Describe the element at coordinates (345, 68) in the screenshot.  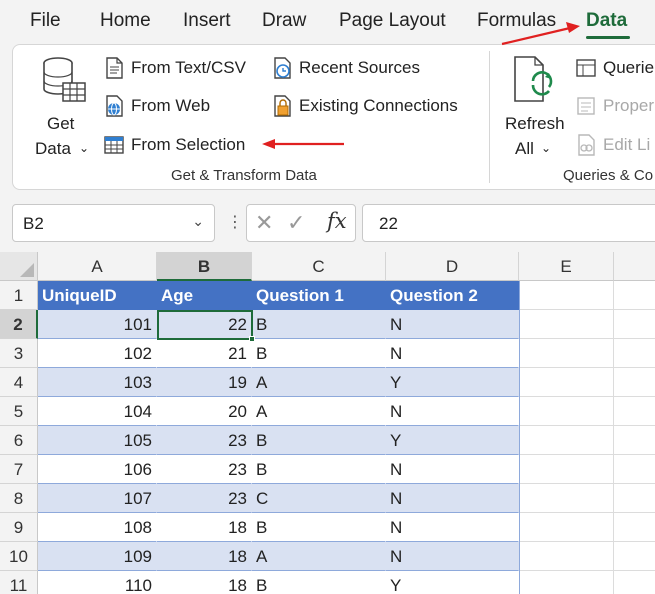
I see `recent-sources-button: Recent Sources` at that location.